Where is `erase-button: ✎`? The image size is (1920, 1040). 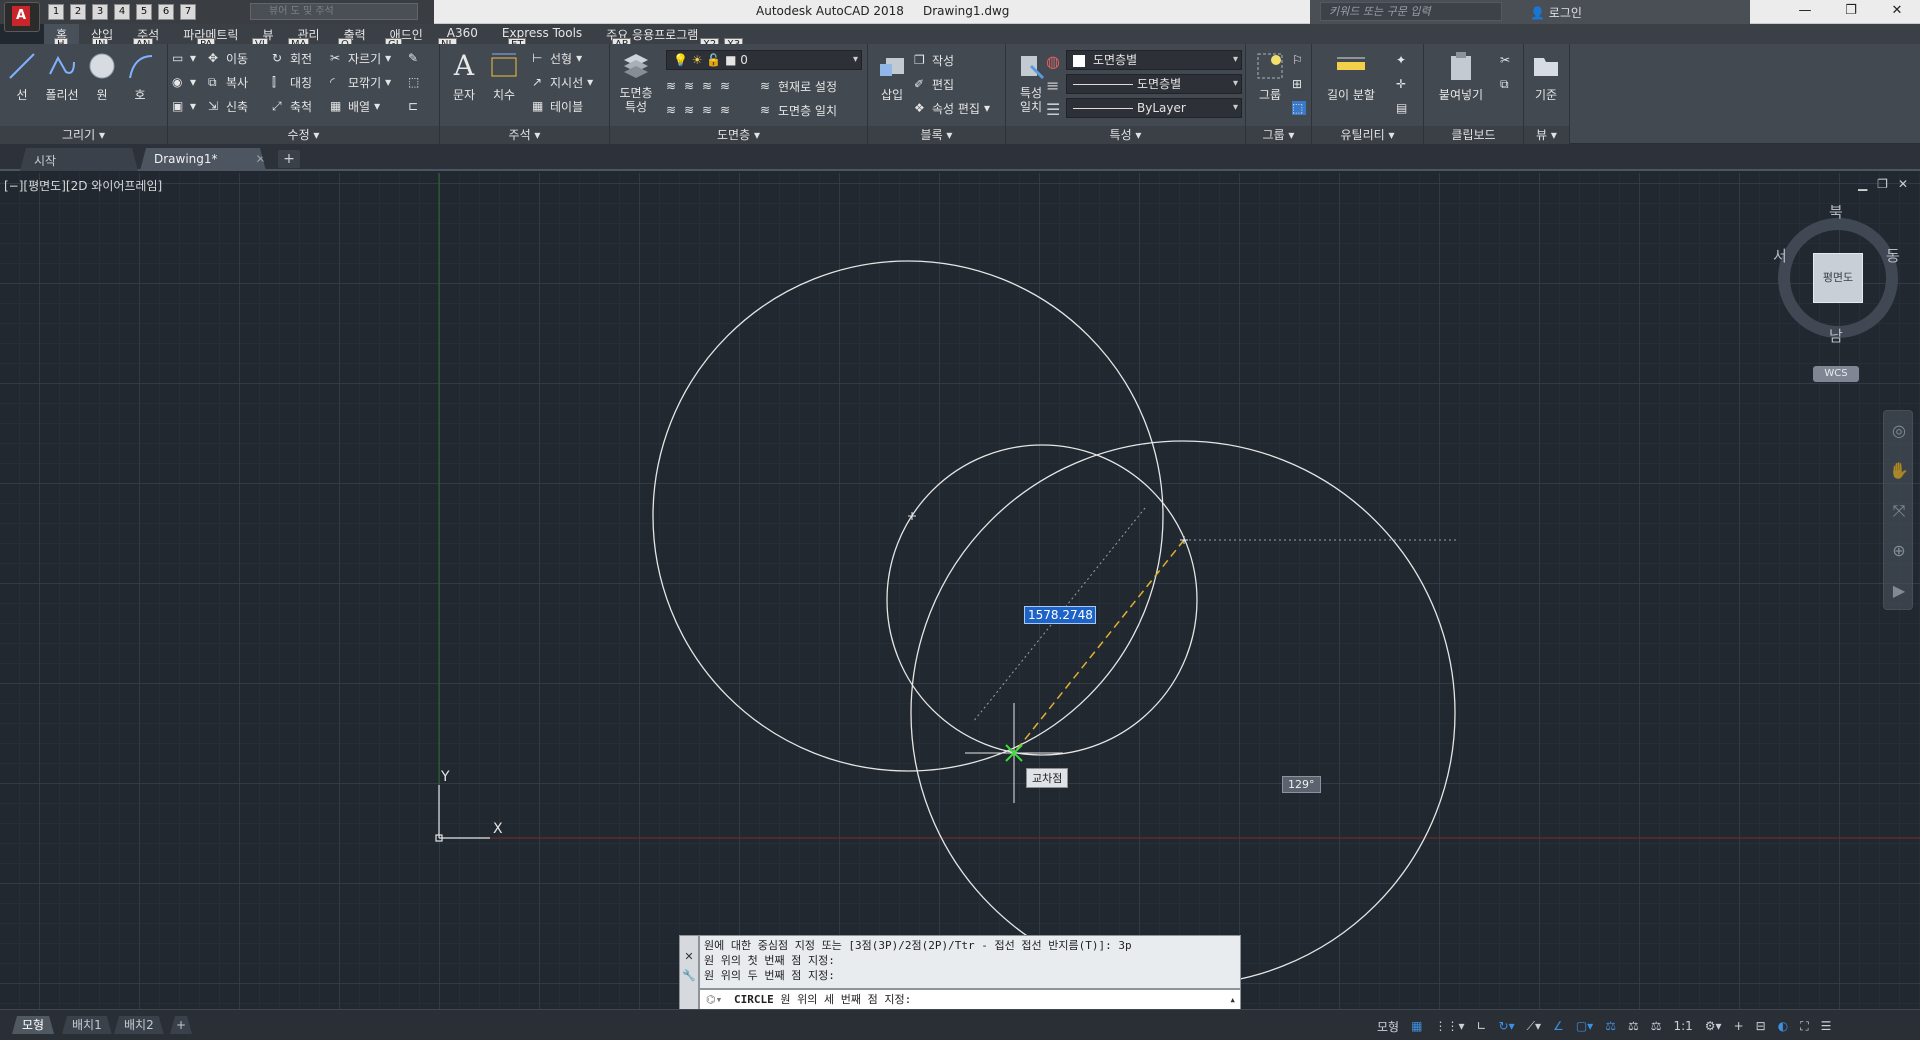
erase-button: ✎ is located at coordinates (415, 58).